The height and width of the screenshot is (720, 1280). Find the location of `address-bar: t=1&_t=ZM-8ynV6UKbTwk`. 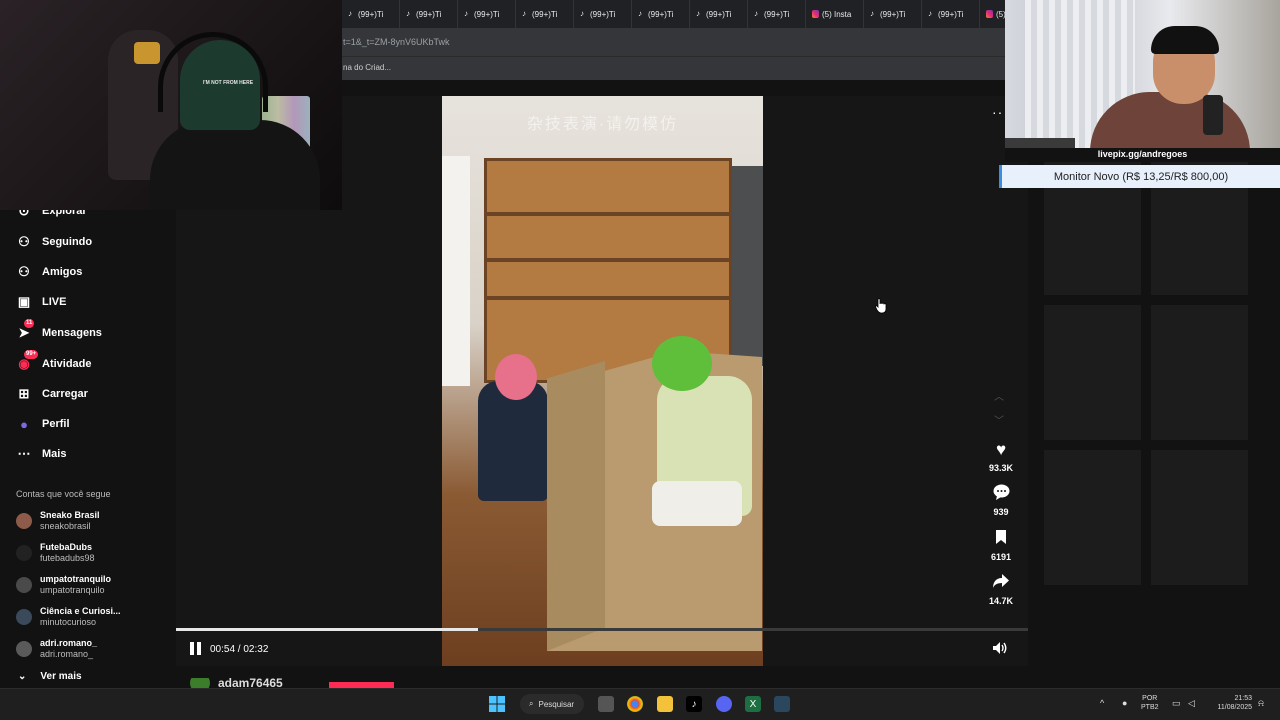

address-bar: t=1&_t=ZM-8ynV6UKbTwk is located at coordinates (673, 42).